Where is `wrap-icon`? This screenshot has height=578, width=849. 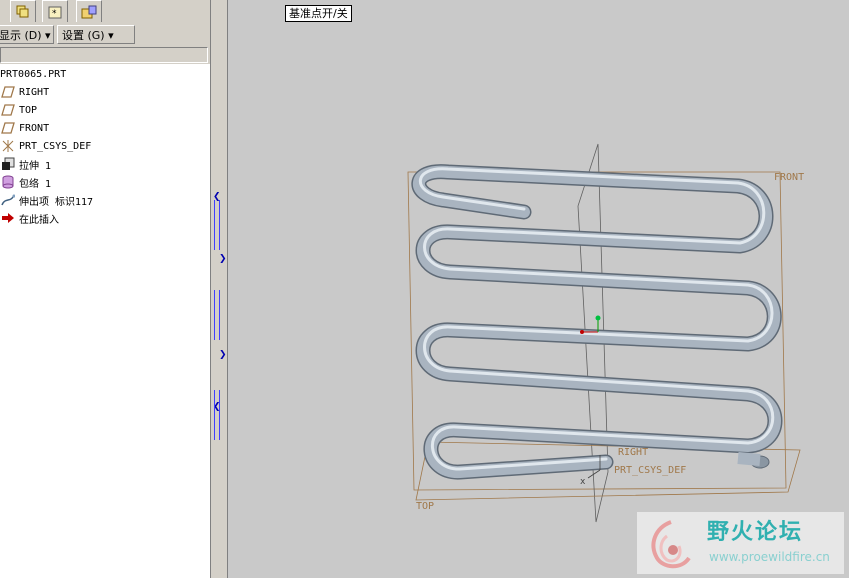 wrap-icon is located at coordinates (8, 182).